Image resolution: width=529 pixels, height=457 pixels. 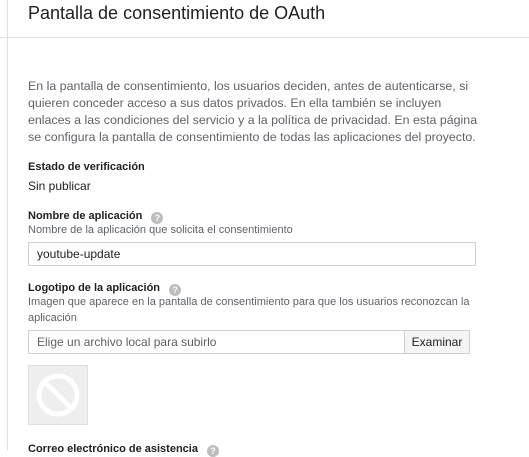 I want to click on logo-preview, so click(x=58, y=395).